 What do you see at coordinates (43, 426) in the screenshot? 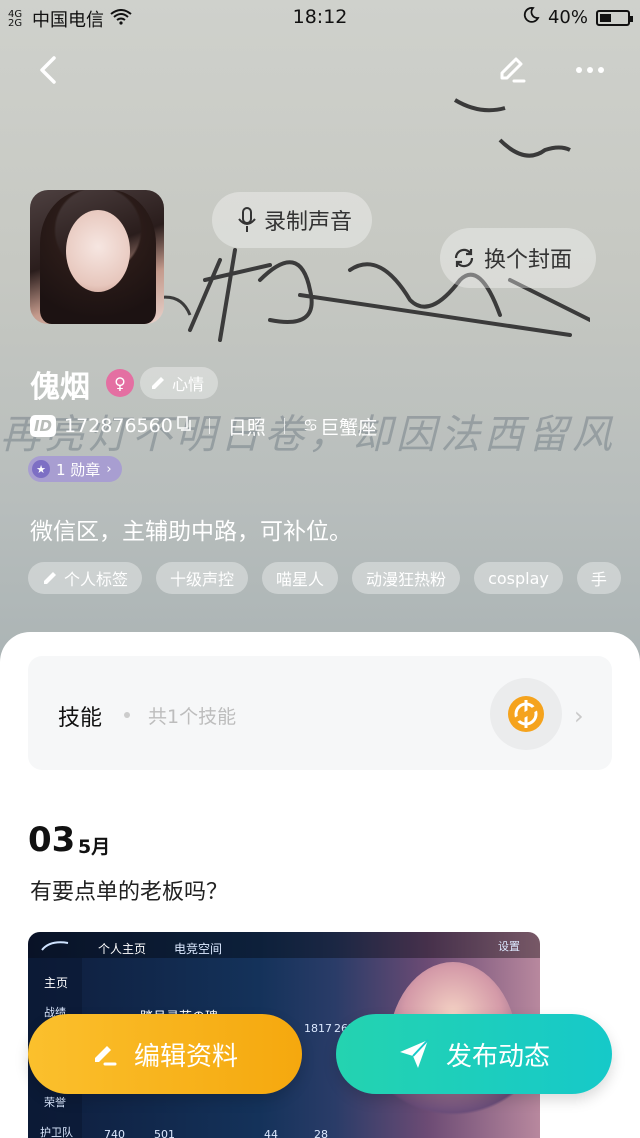
I see `id-badge: ID` at bounding box center [43, 426].